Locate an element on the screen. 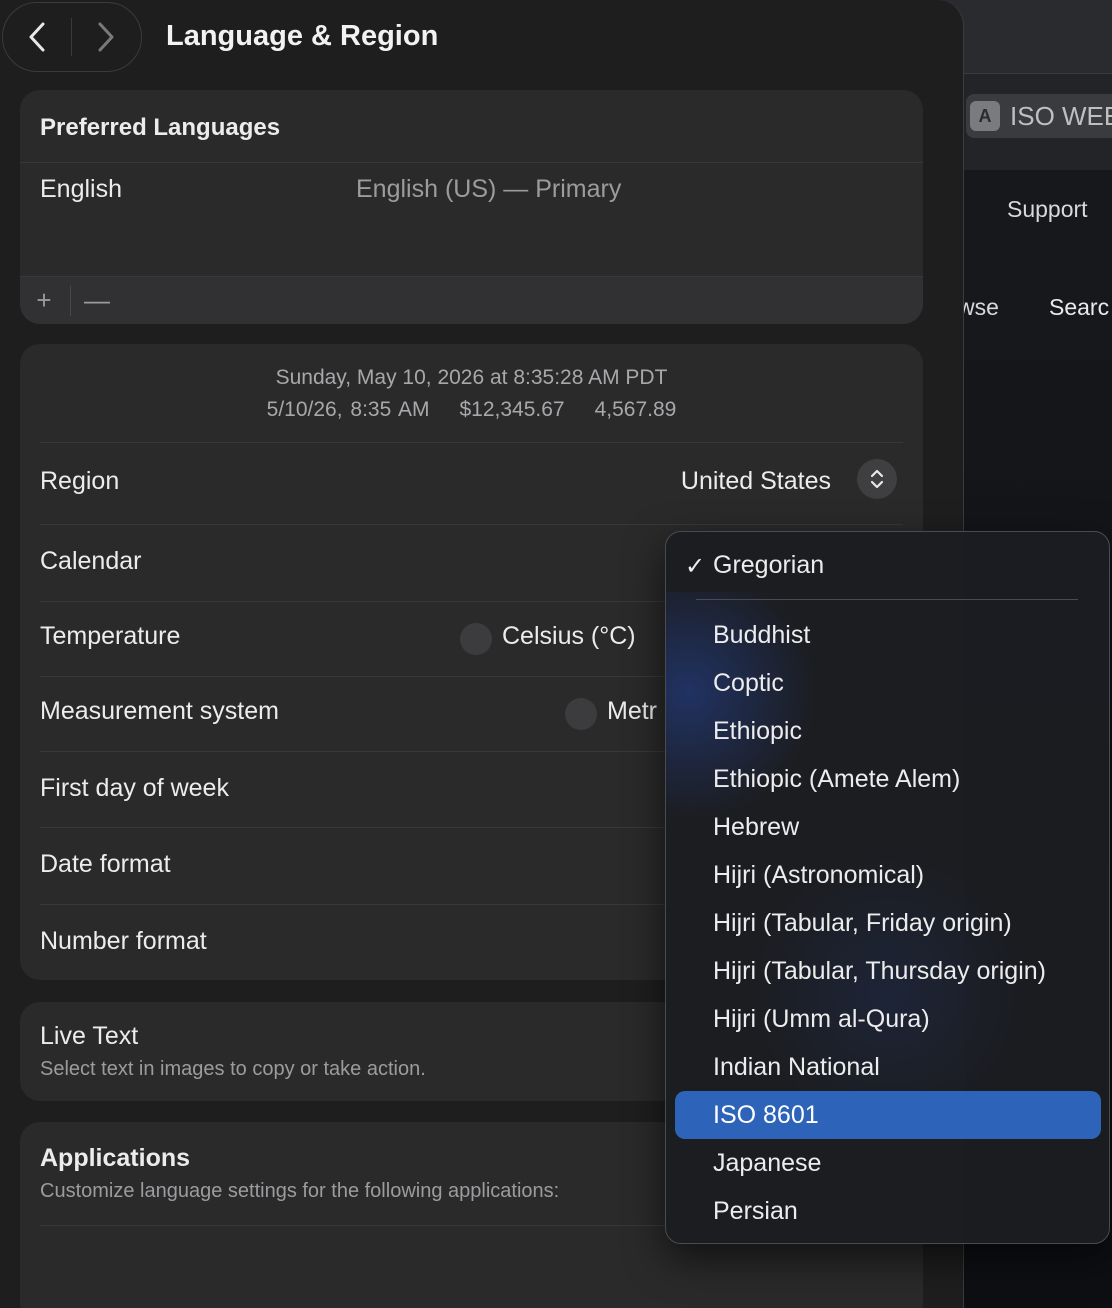 The image size is (1112, 1308). menu-item-japanese: Japanese is located at coordinates (888, 1163).